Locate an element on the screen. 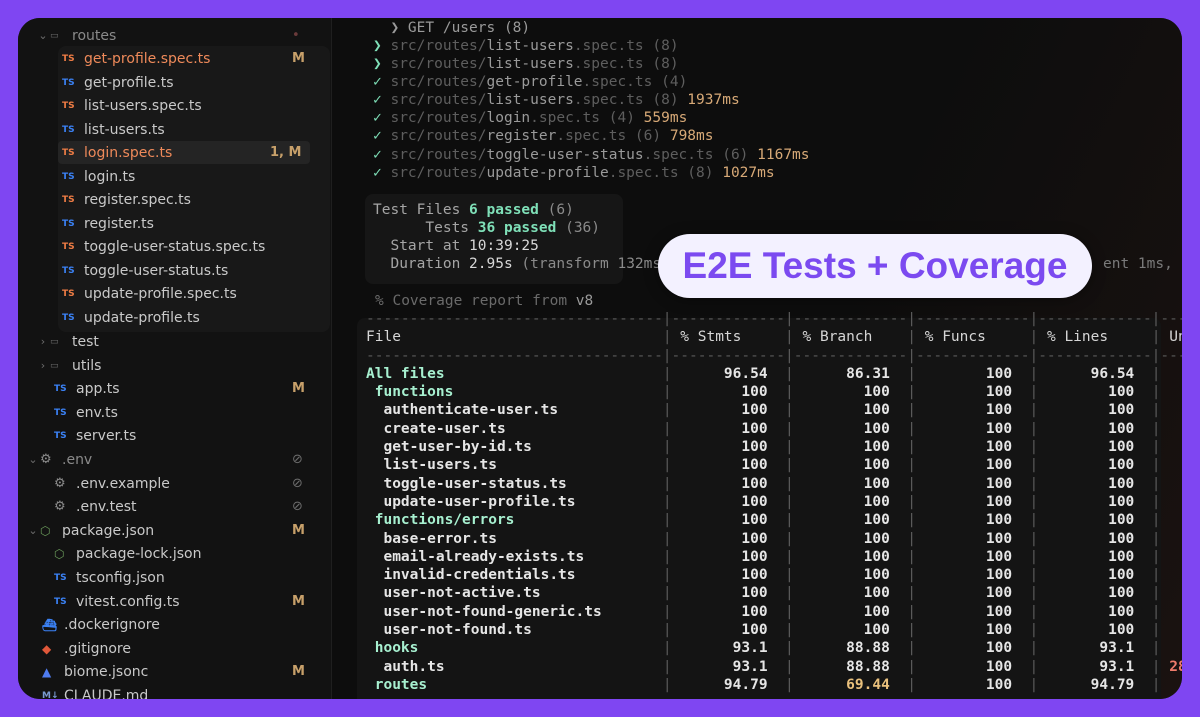  coverage-file-name: user-not-active.ts is located at coordinates (514, 593).